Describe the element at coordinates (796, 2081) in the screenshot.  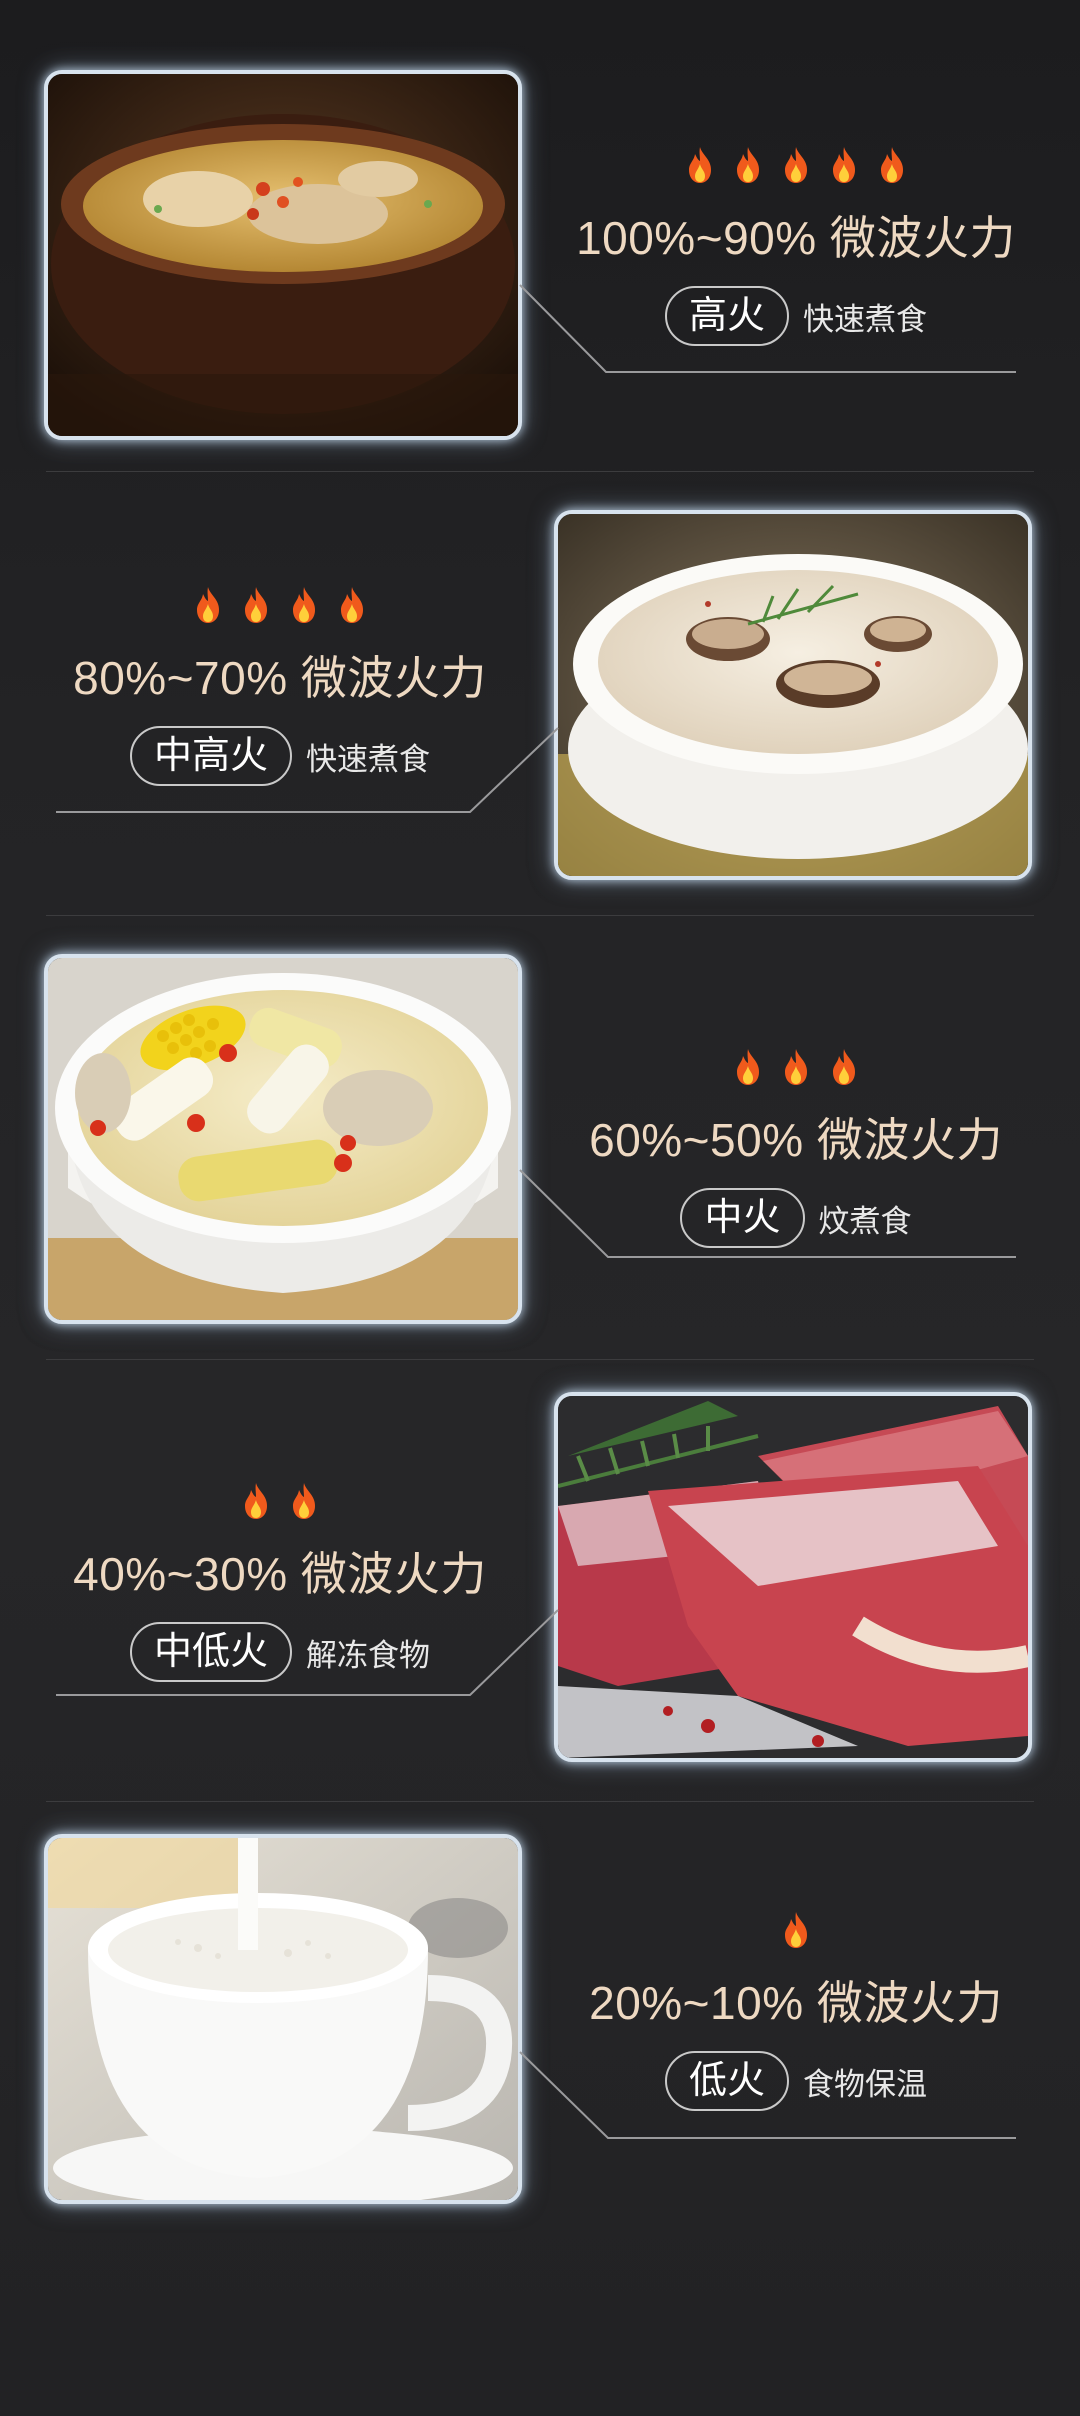
I see `power-tagline: 低火 食物保温` at that location.